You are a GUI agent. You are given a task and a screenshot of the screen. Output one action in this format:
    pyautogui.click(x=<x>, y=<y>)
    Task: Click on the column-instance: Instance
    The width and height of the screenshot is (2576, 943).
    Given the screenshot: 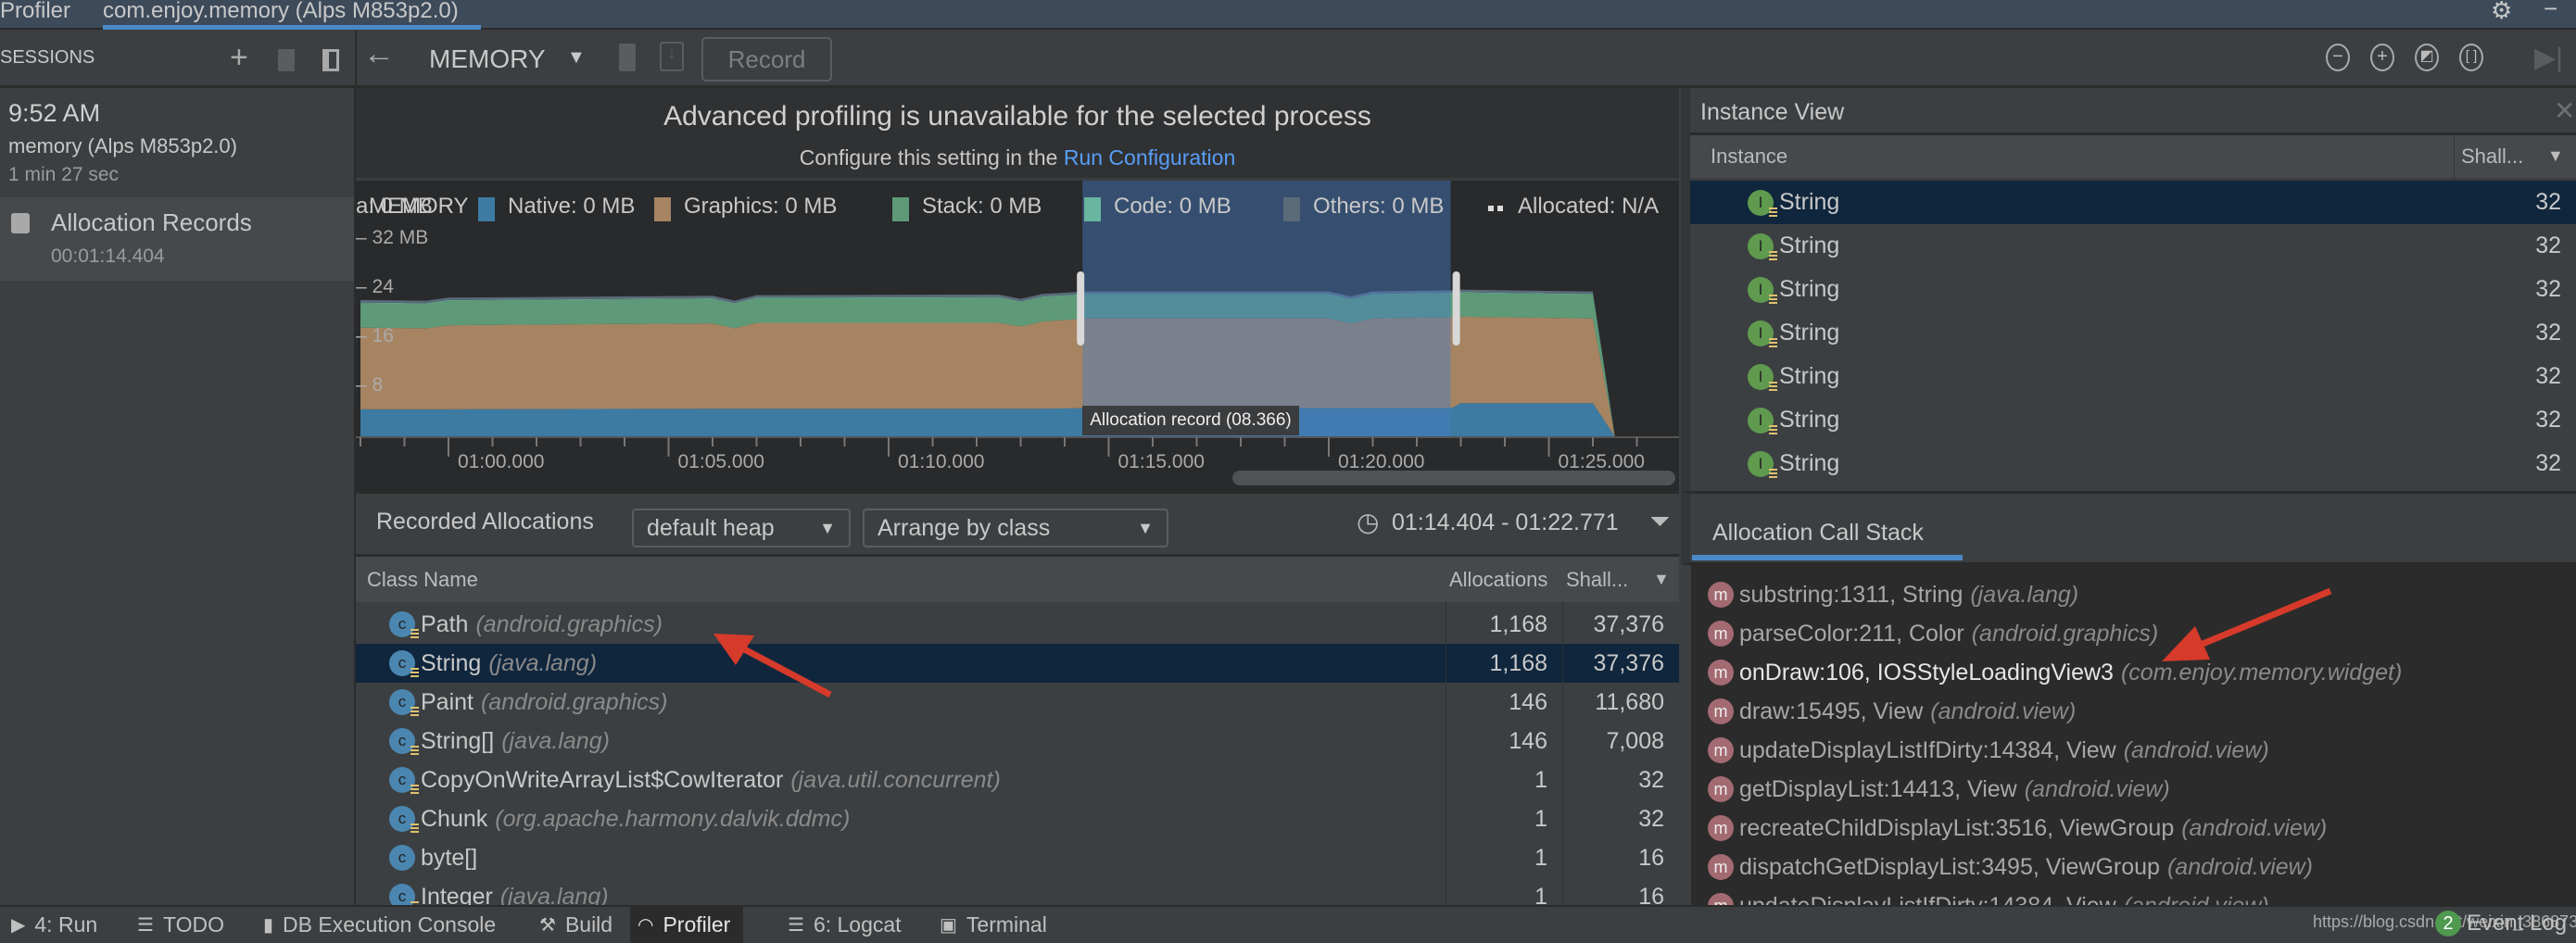 What is the action you would take?
    pyautogui.click(x=1749, y=157)
    